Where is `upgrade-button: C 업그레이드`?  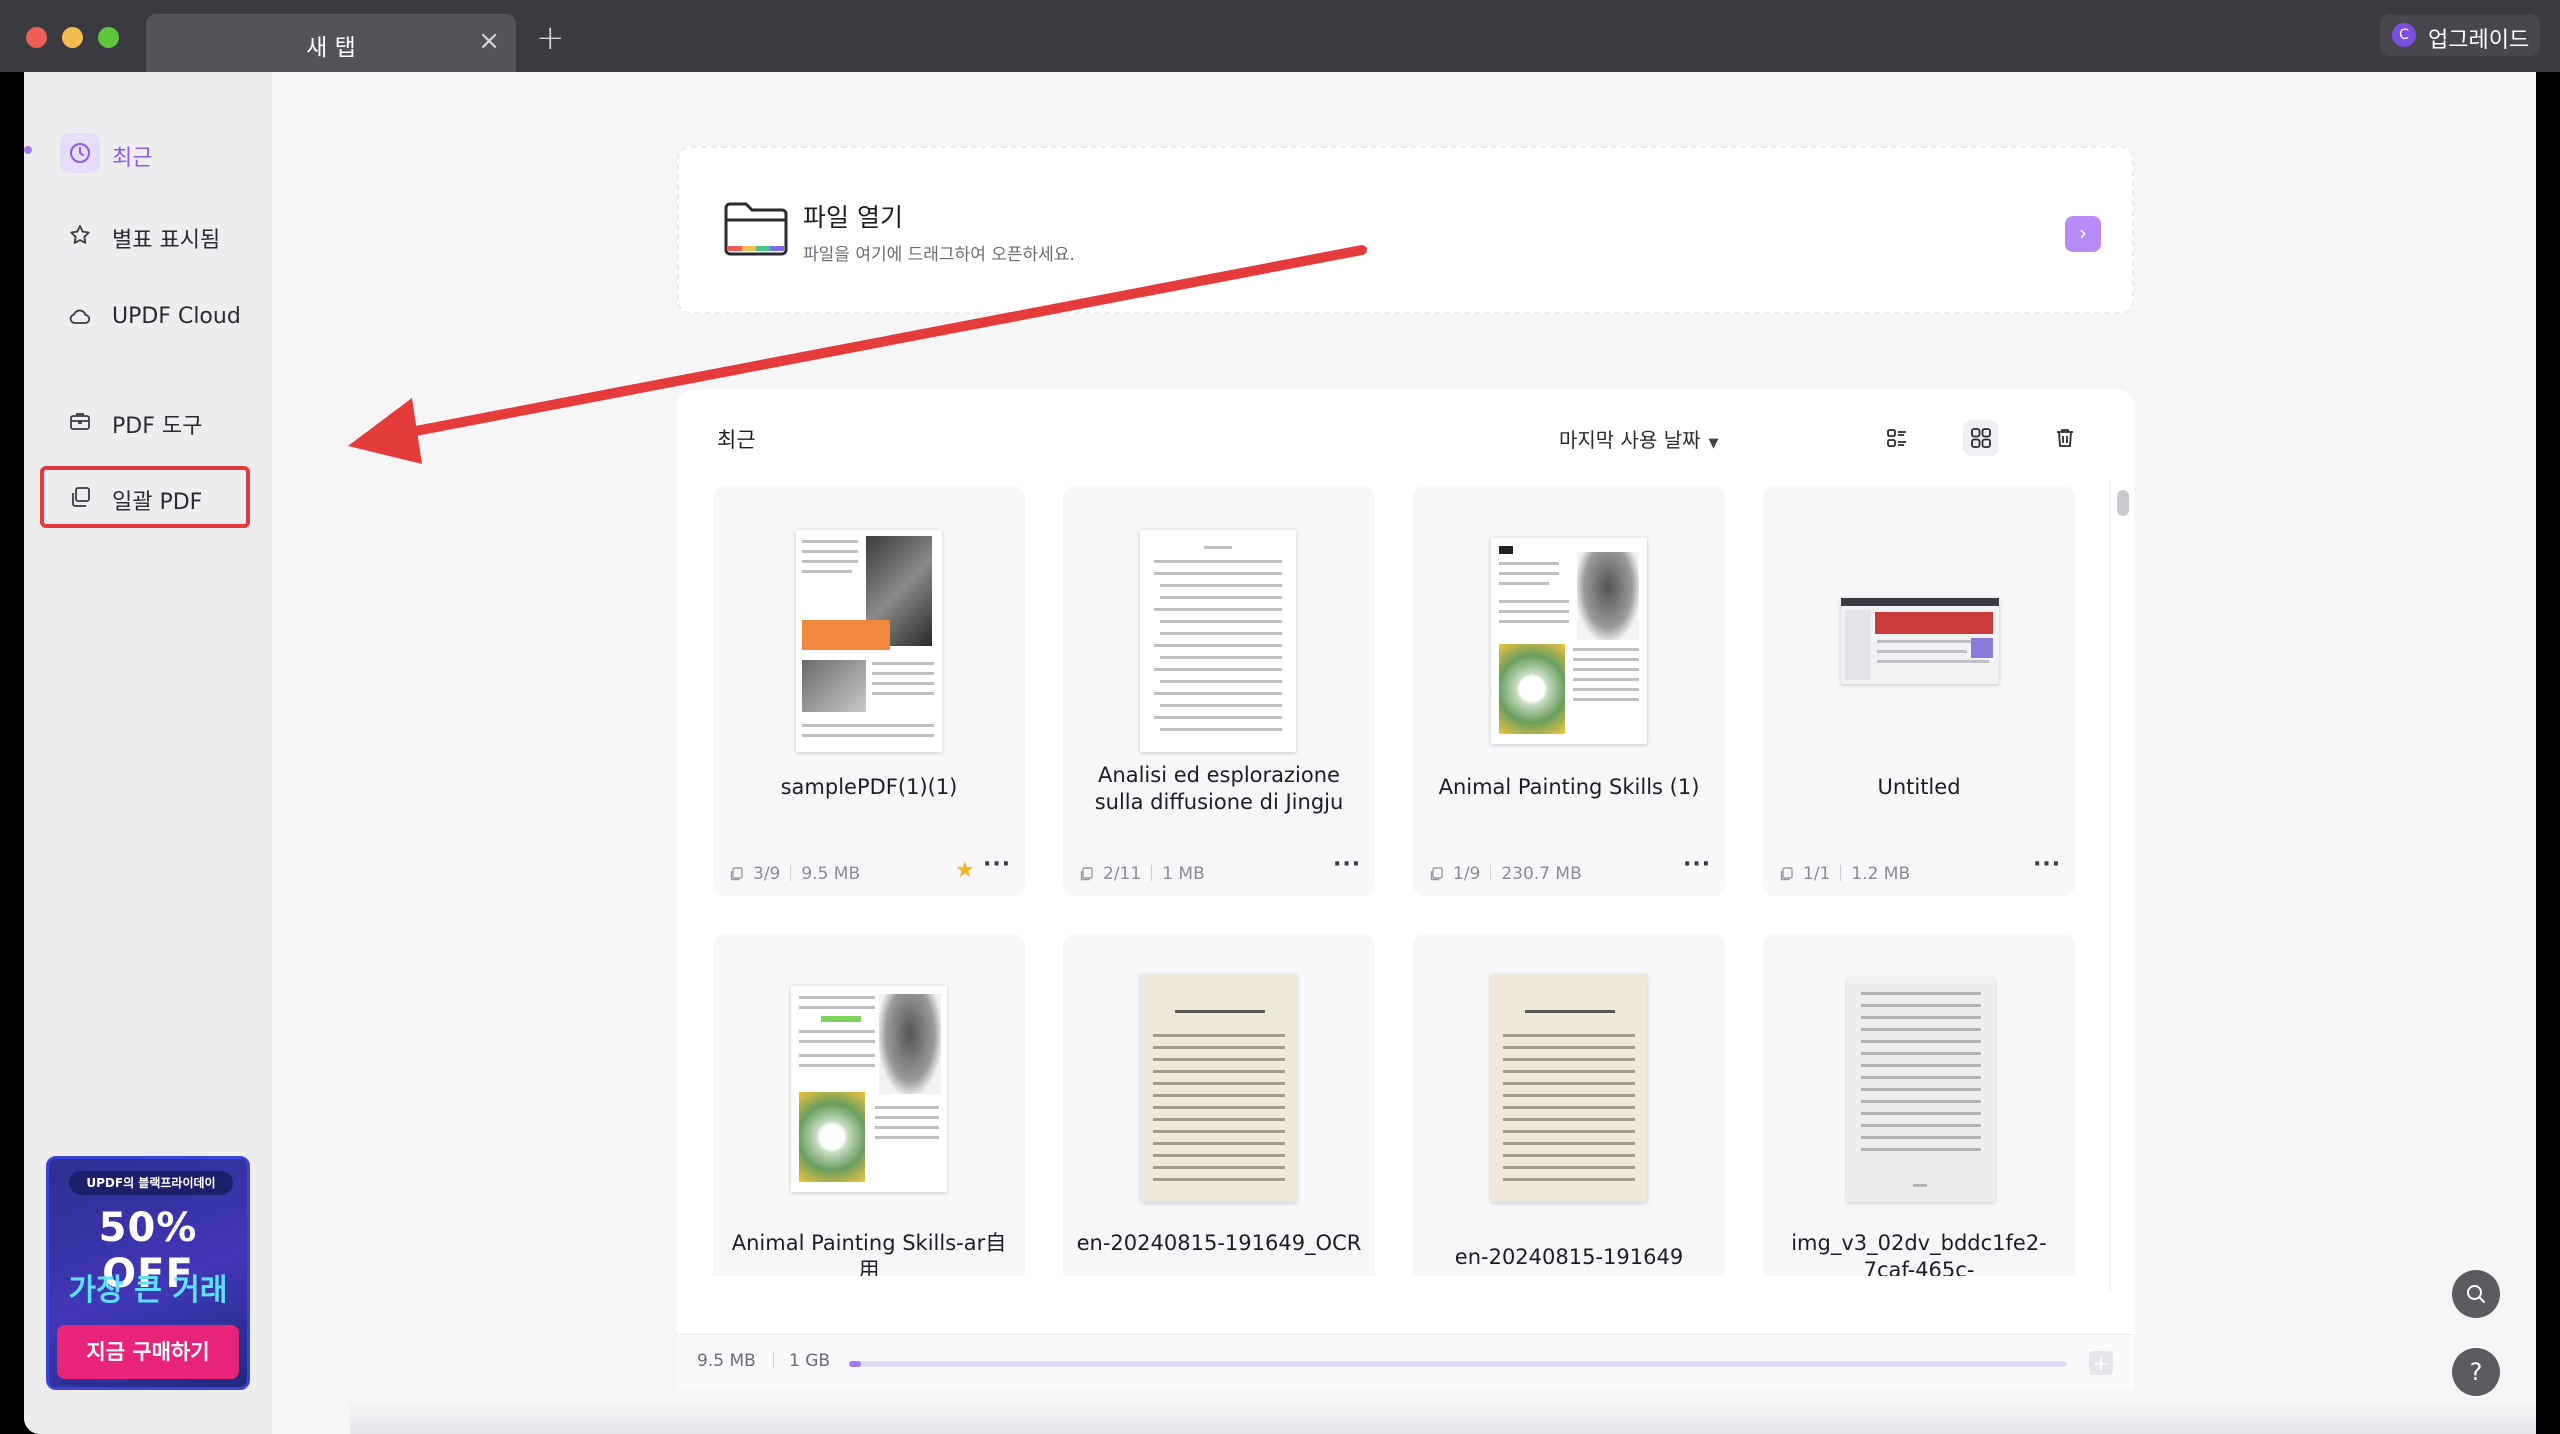
upgrade-button: C 업그레이드 is located at coordinates (2460, 35).